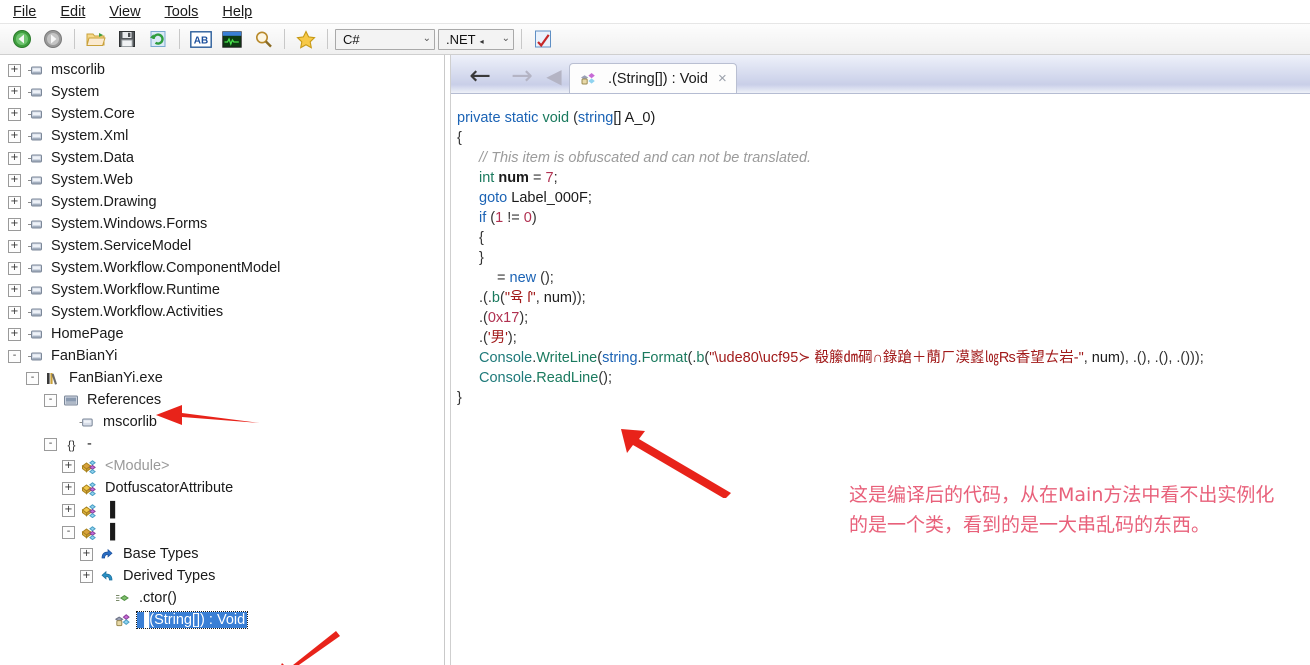  Describe the element at coordinates (222, 356) in the screenshot. I see `tree-node: - FanBianYi` at that location.